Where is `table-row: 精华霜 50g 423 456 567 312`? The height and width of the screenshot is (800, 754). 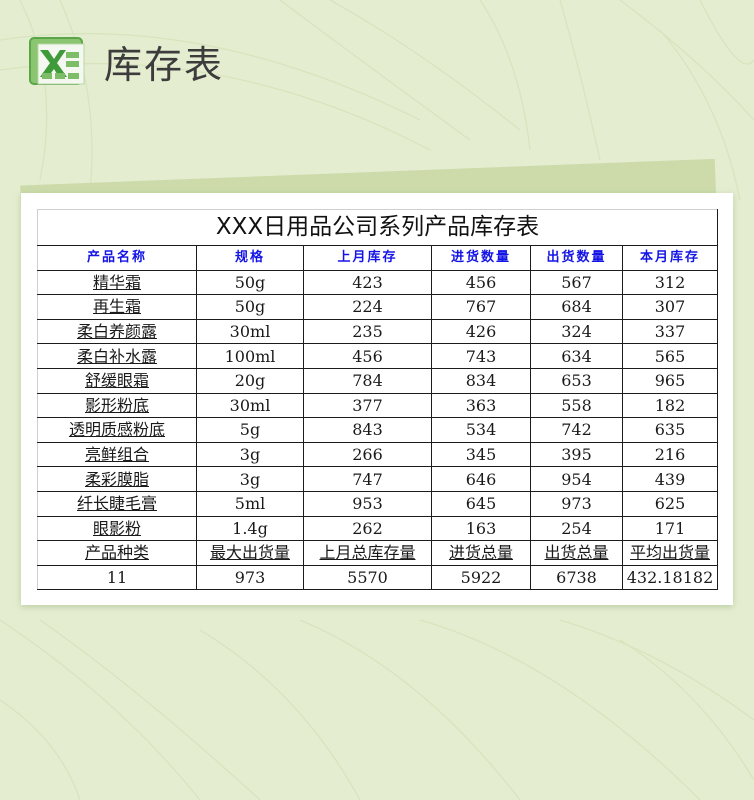 table-row: 精华霜 50g 423 456 567 312 is located at coordinates (377, 282).